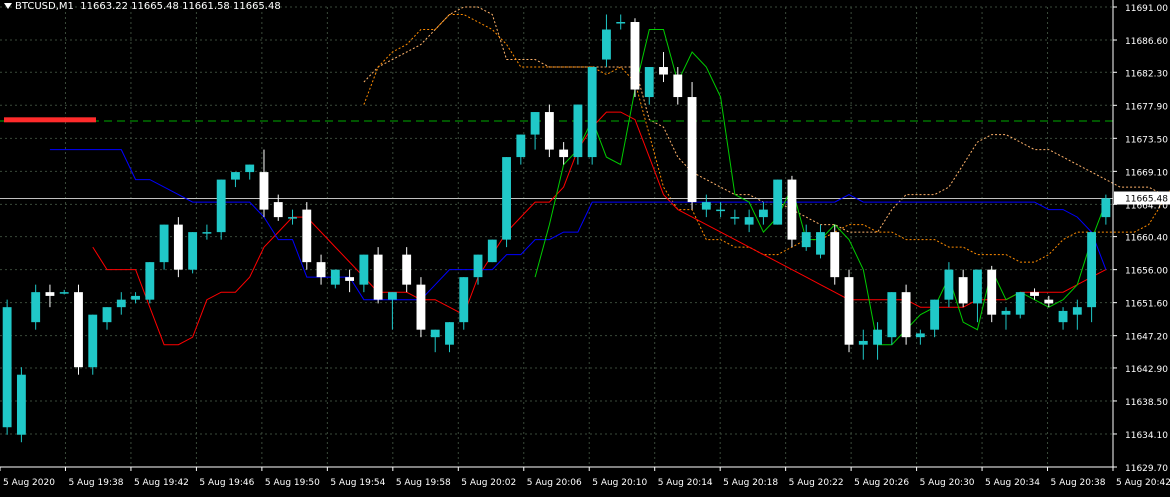  Describe the element at coordinates (44, 6) in the screenshot. I see `symbol-label: BTCUSD,M1` at that location.